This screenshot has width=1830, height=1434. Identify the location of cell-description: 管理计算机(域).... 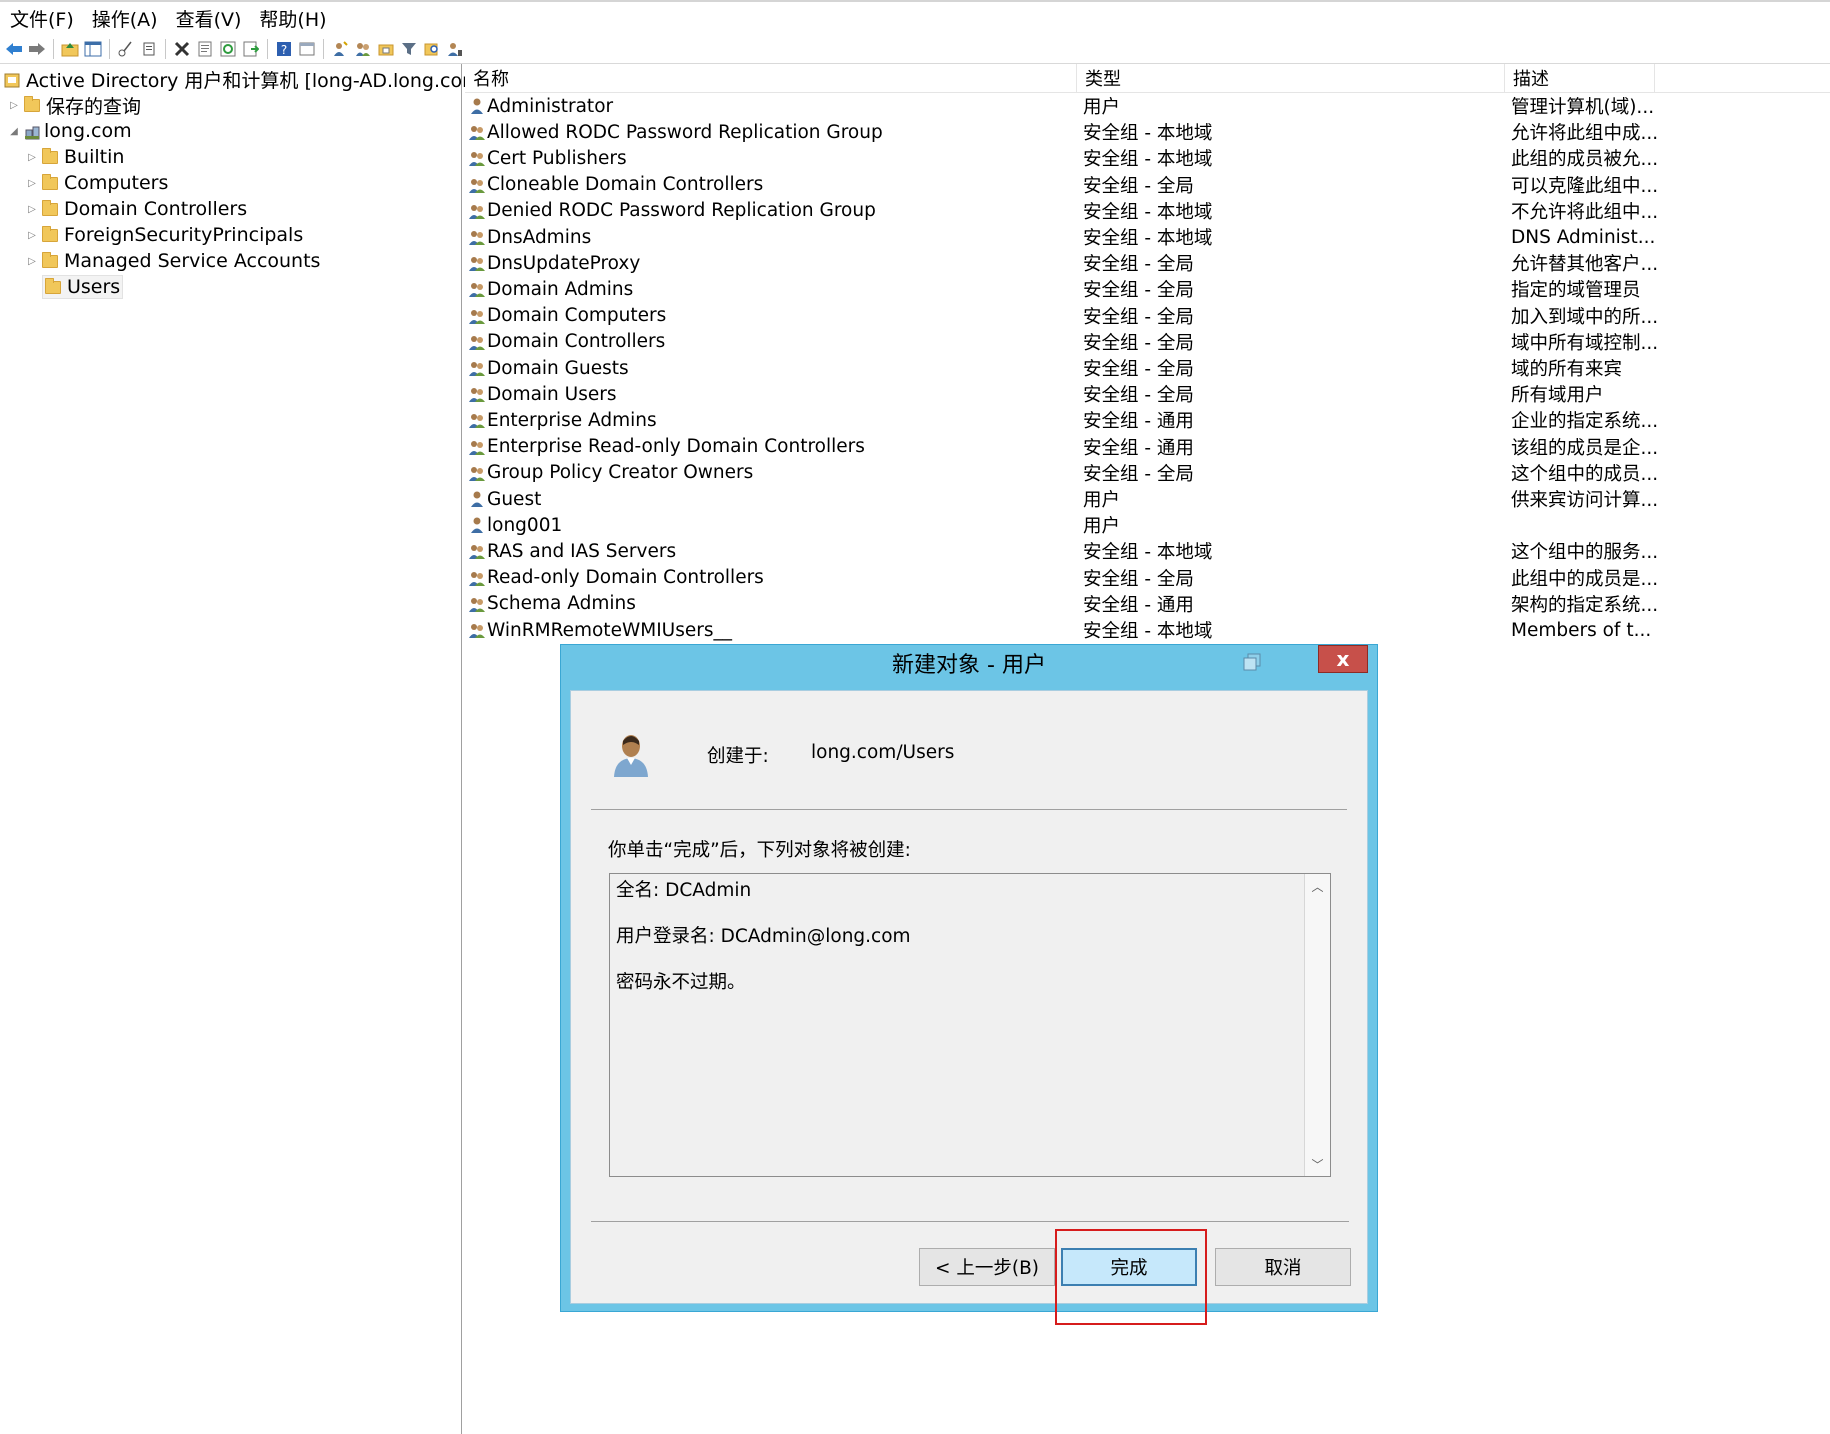
(1583, 107).